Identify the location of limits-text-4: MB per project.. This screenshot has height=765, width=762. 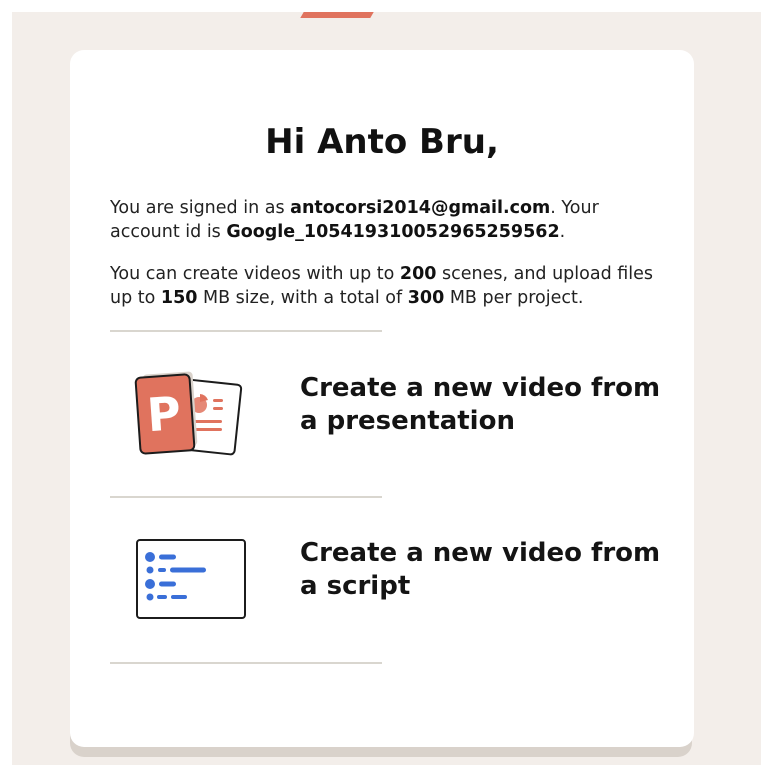
(514, 298).